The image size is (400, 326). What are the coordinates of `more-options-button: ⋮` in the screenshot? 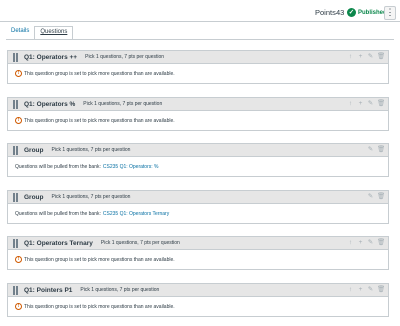 It's located at (390, 13).